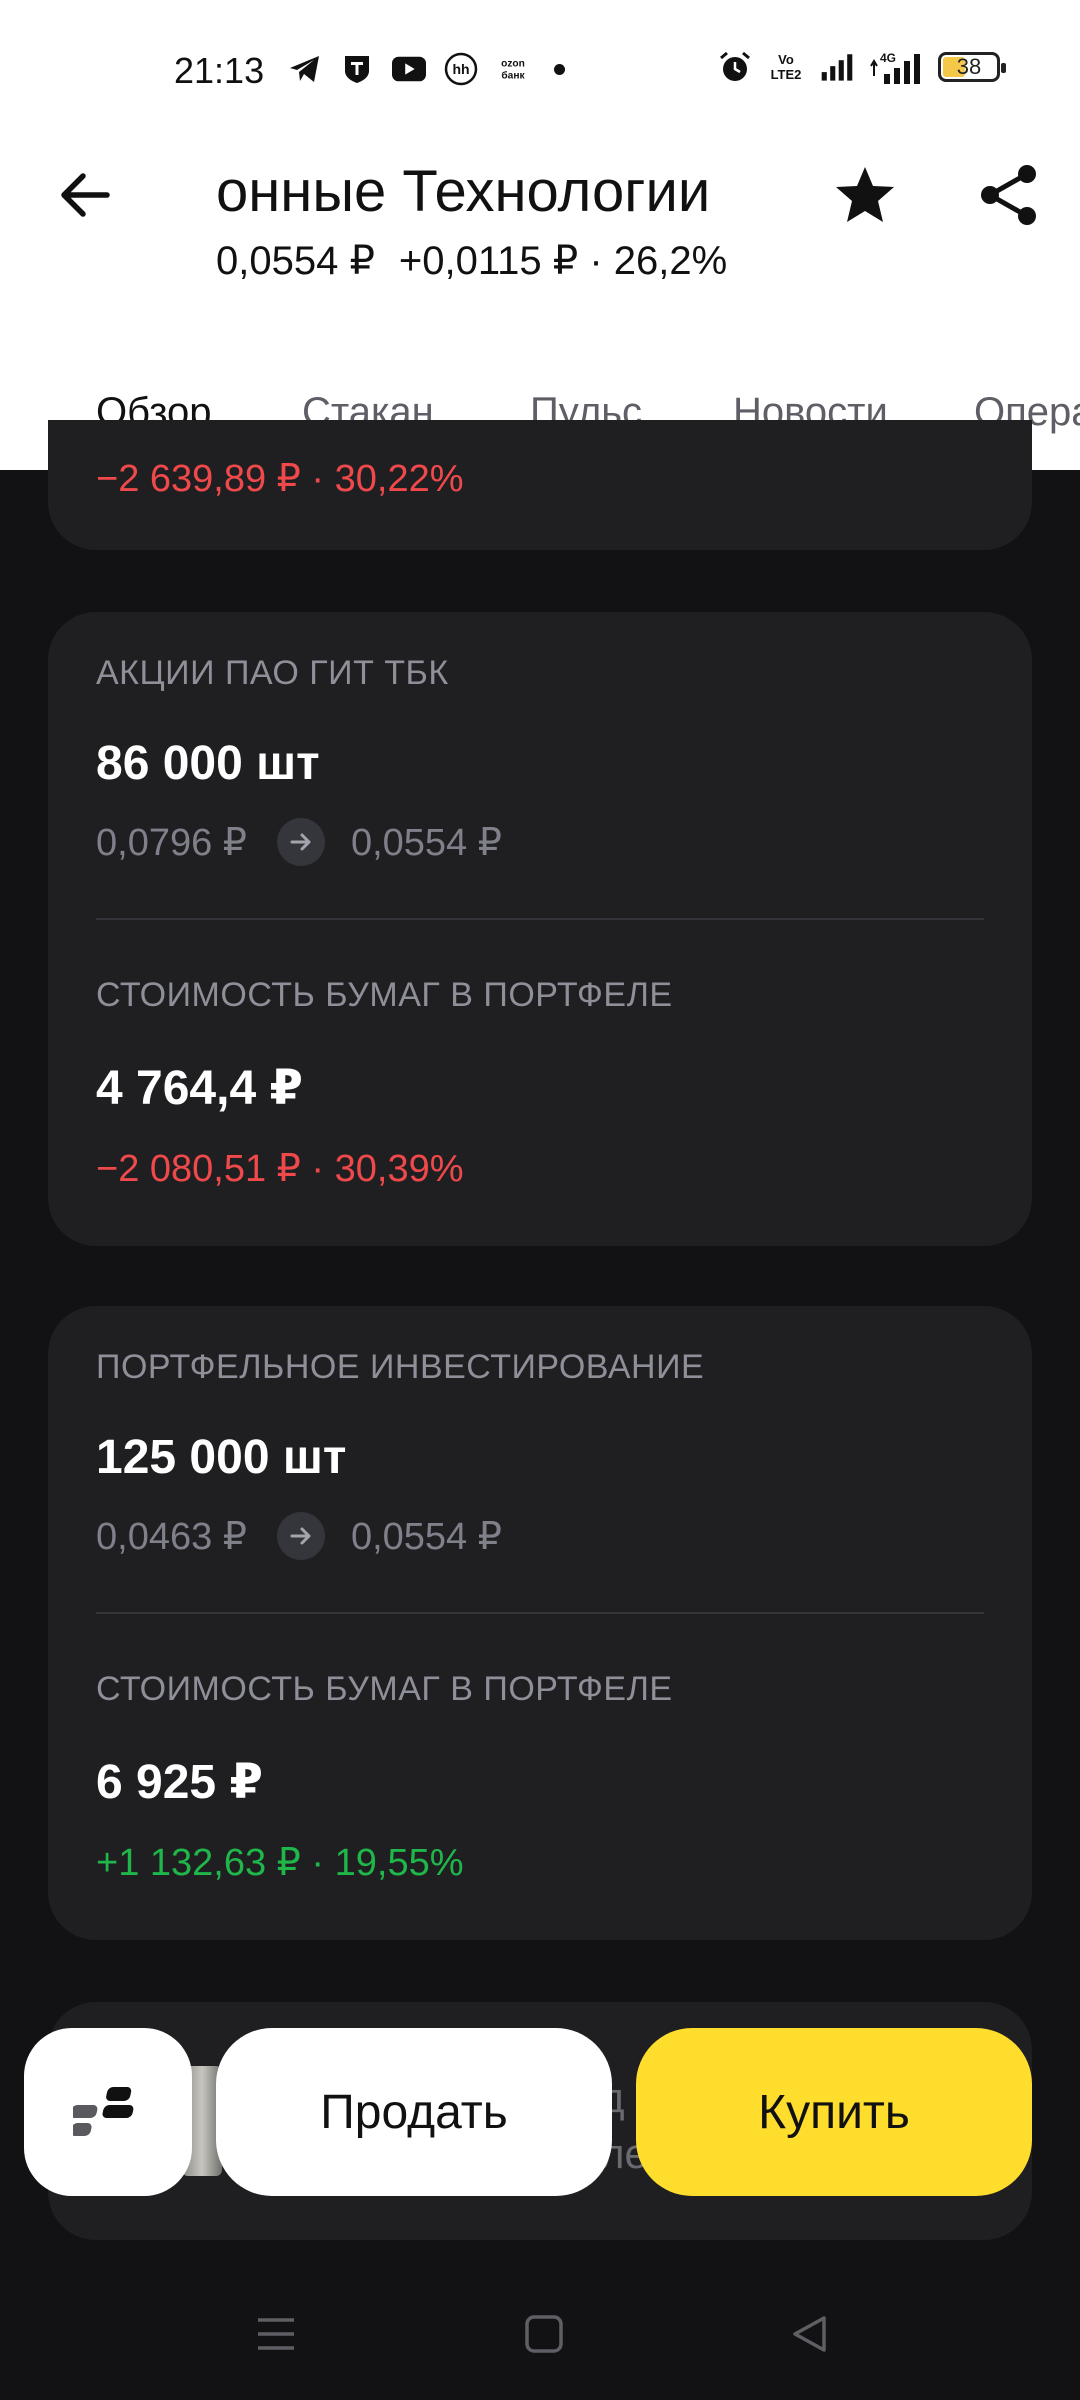 The width and height of the screenshot is (1080, 2400). I want to click on share-icon, so click(1008, 195).